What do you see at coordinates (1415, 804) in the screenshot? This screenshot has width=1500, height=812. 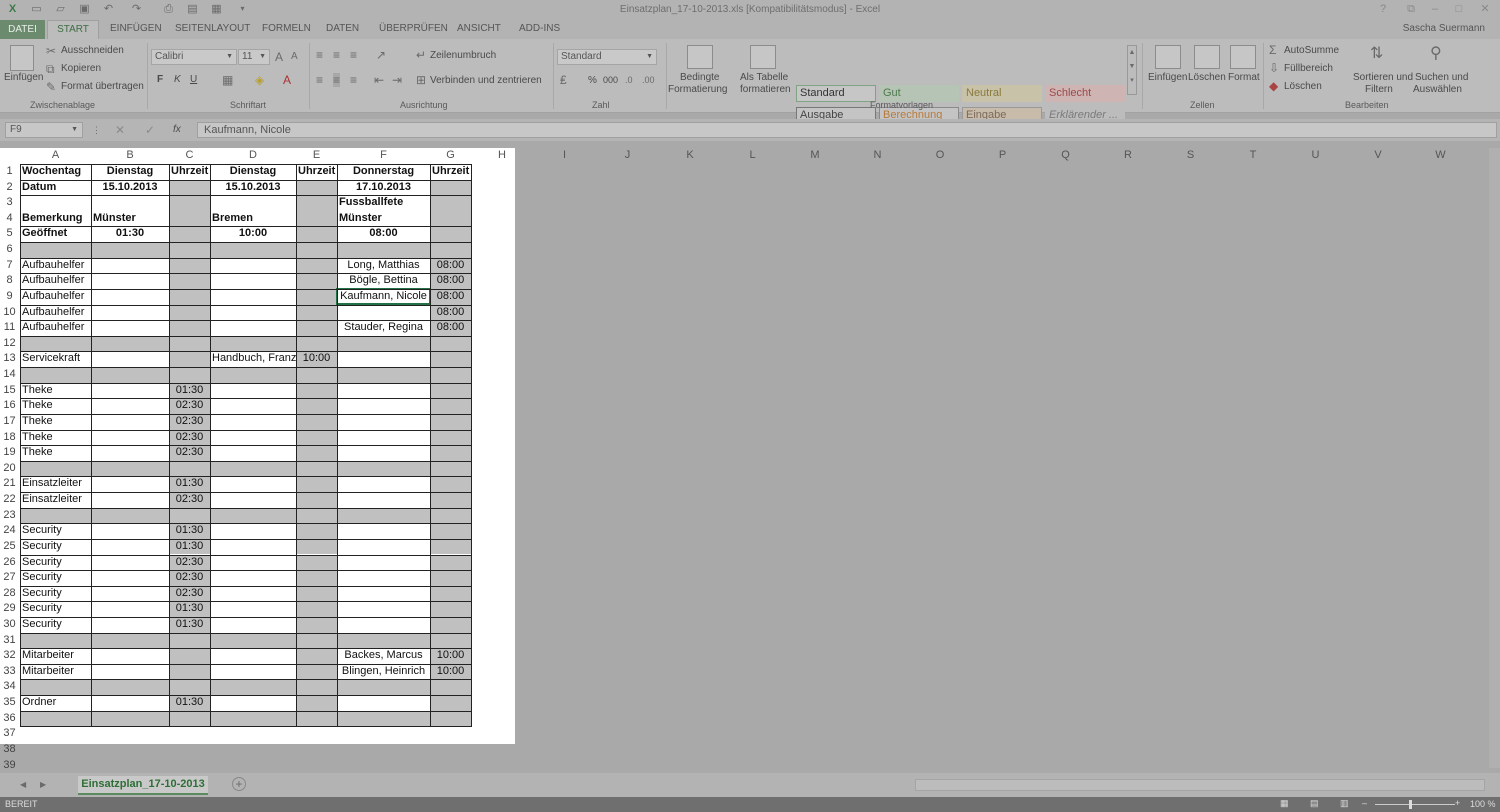 I see `zoom-slider` at bounding box center [1415, 804].